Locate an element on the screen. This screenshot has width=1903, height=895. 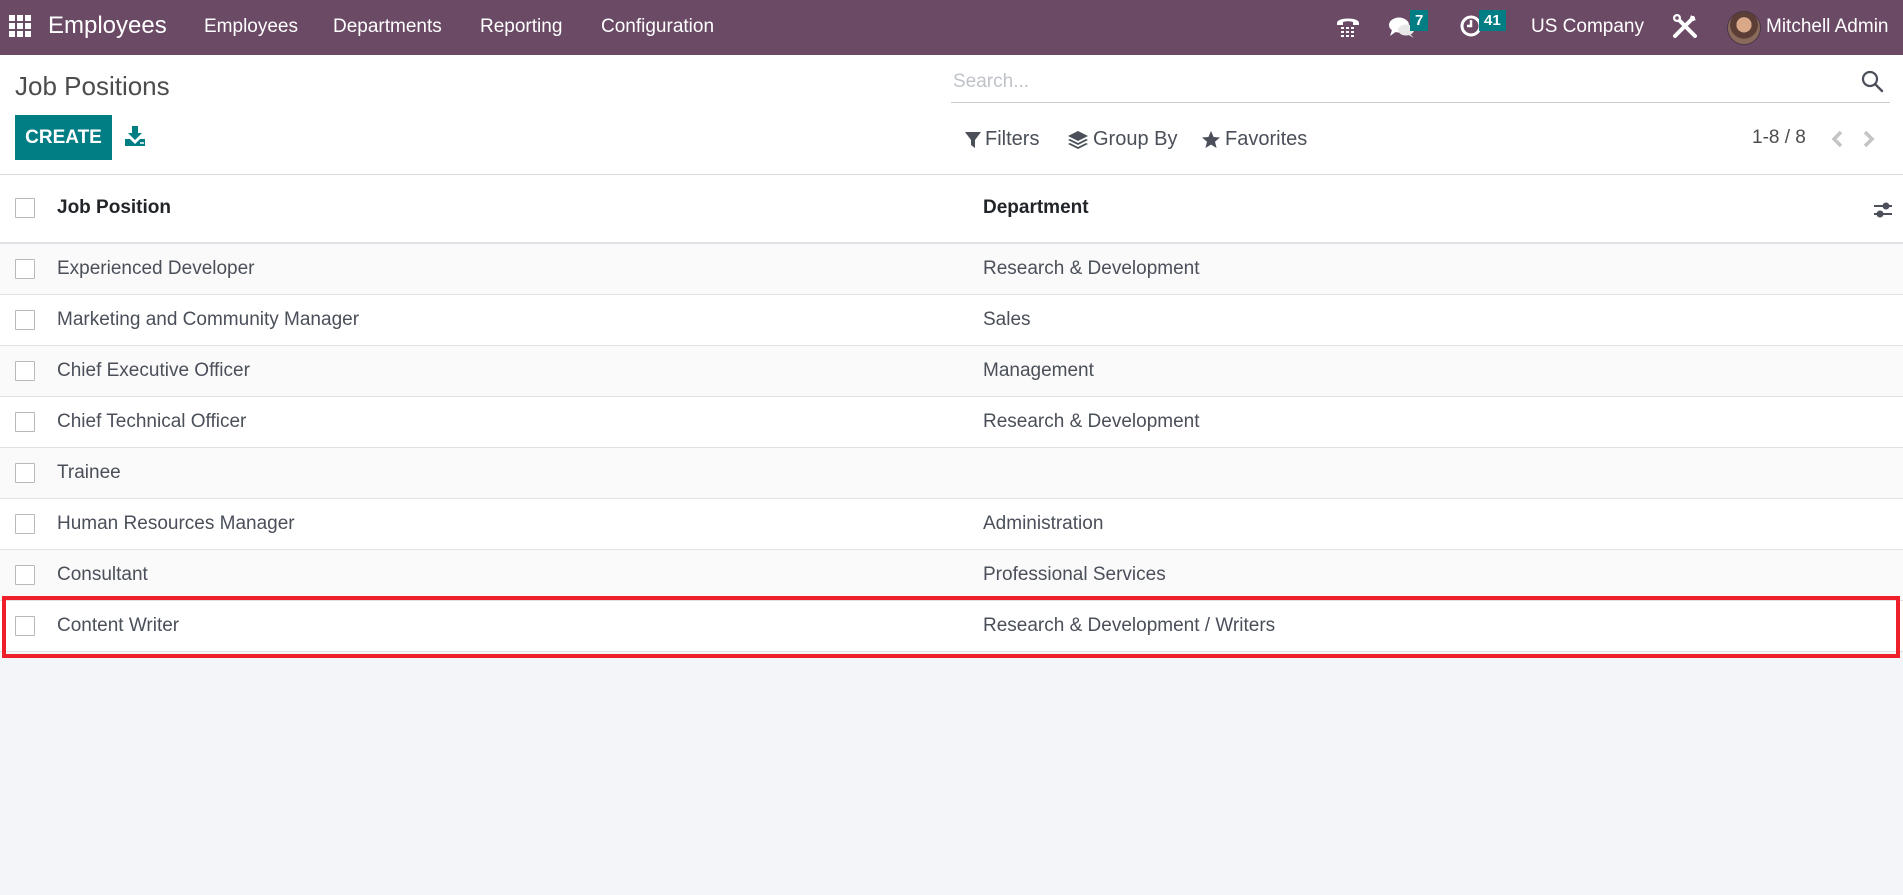
pager-previous-button is located at coordinates (1837, 139).